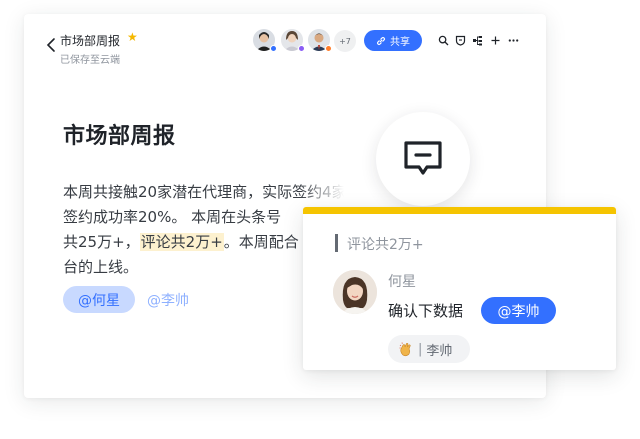 The image size is (640, 439). I want to click on doc-structure-icon, so click(477, 40).